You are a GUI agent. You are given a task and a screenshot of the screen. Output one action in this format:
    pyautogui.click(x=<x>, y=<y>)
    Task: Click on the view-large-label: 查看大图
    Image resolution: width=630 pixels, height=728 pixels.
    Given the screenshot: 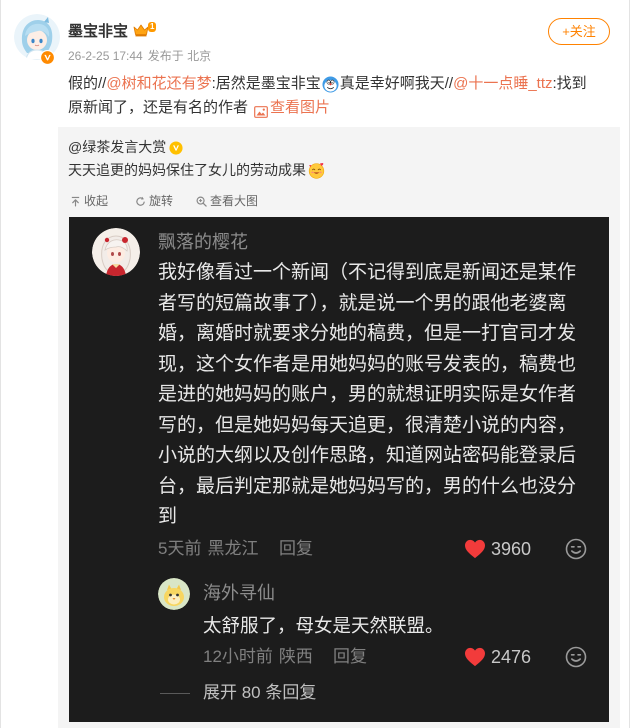 What is the action you would take?
    pyautogui.click(x=234, y=201)
    